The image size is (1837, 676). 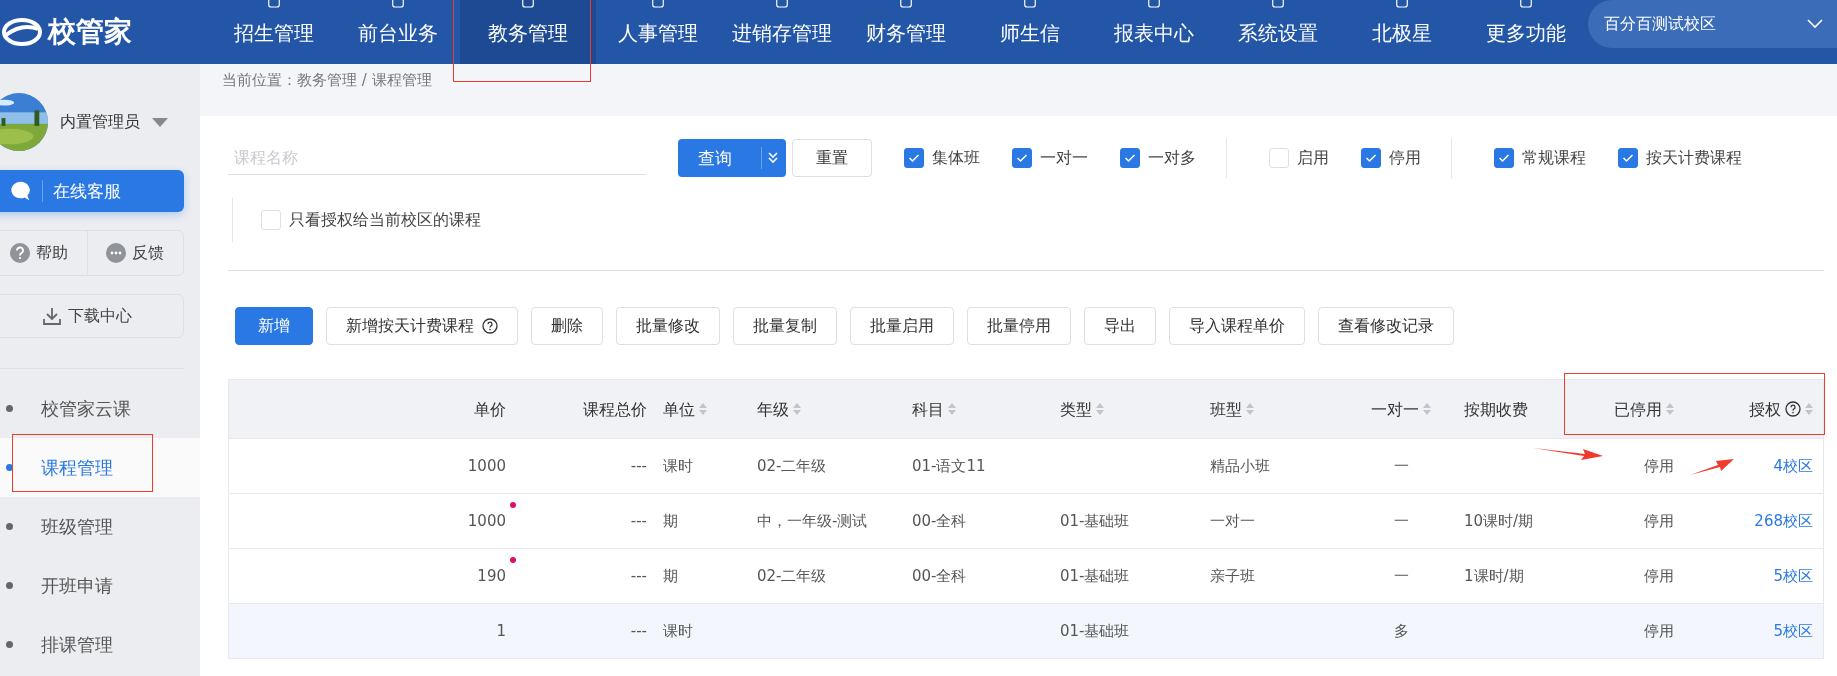 What do you see at coordinates (1499, 521) in the screenshot?
I see `table-cell-text: 10课时/期` at bounding box center [1499, 521].